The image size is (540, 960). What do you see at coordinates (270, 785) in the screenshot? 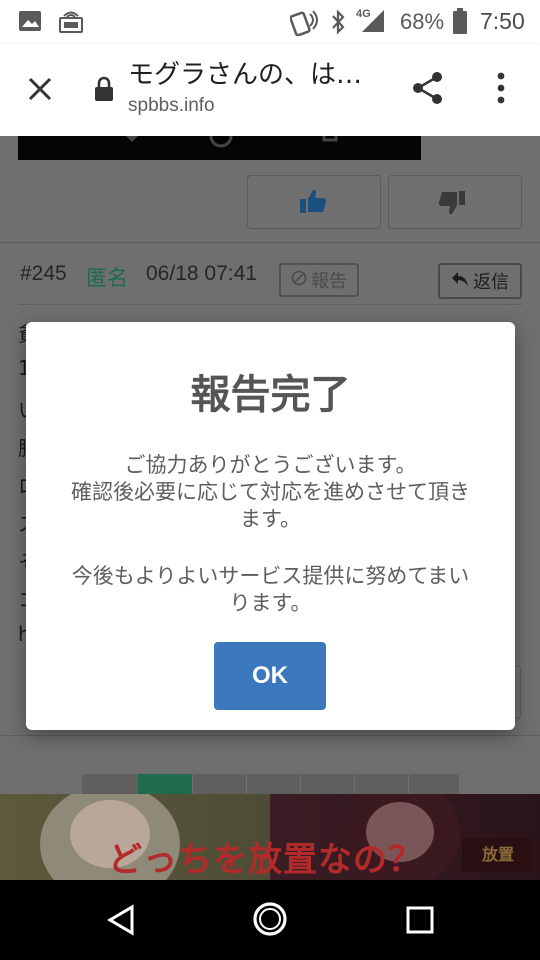
I see `pagination` at bounding box center [270, 785].